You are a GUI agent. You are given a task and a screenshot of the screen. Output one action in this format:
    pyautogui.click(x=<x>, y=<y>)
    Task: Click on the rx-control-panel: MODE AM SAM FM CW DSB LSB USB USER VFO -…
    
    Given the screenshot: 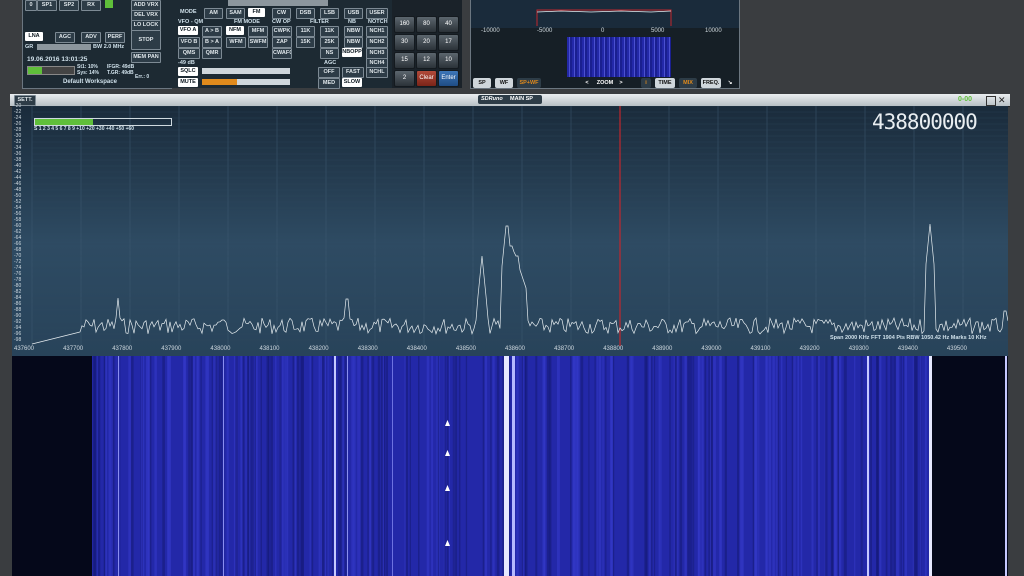 What is the action you would take?
    pyautogui.click(x=281, y=44)
    